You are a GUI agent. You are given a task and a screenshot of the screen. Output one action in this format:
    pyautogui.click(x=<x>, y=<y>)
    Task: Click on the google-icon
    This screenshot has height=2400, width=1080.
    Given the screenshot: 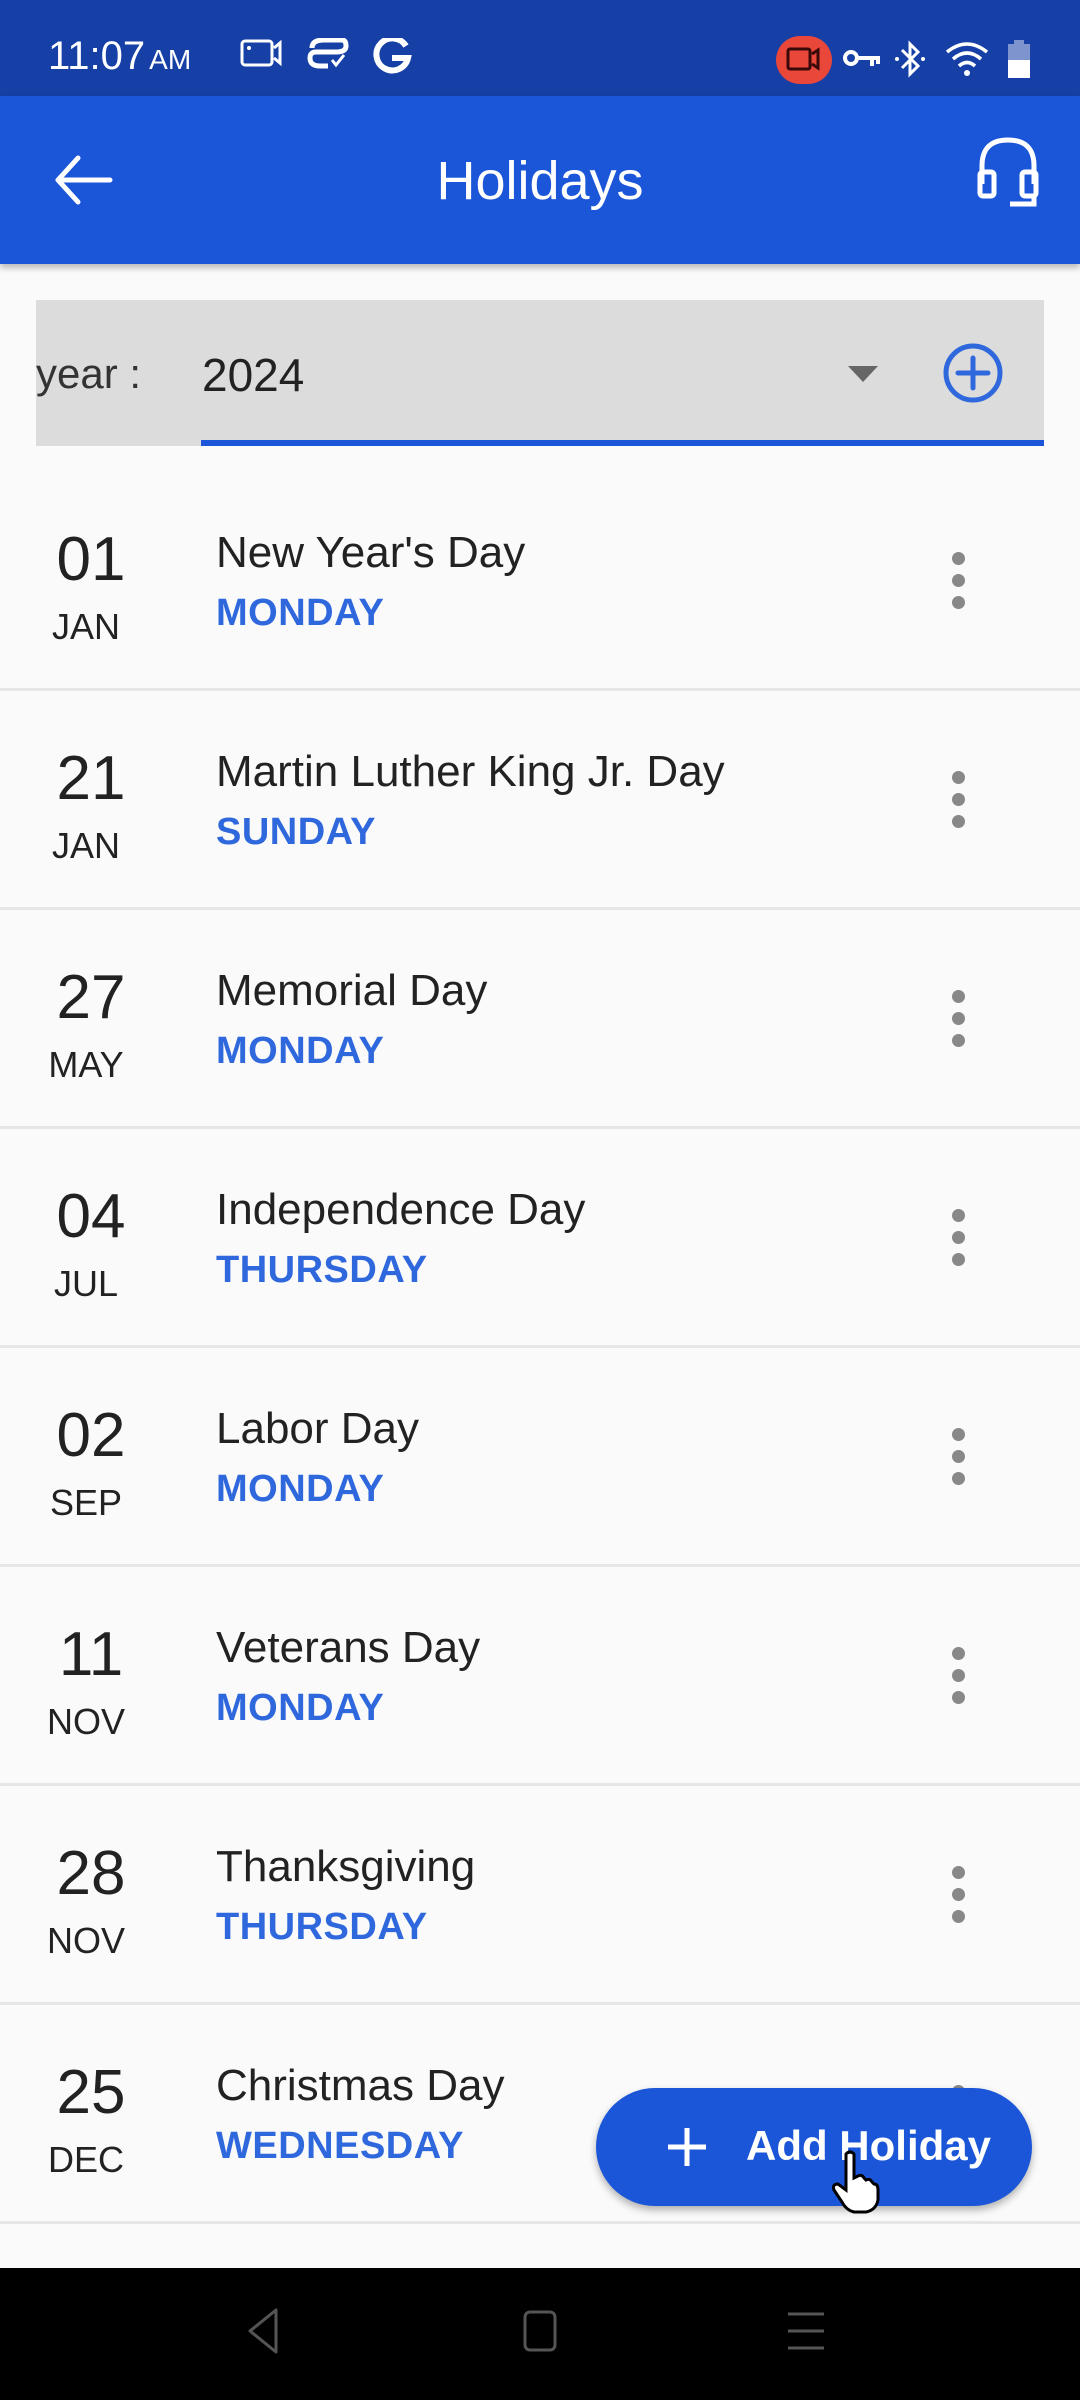 What is the action you would take?
    pyautogui.click(x=392, y=56)
    